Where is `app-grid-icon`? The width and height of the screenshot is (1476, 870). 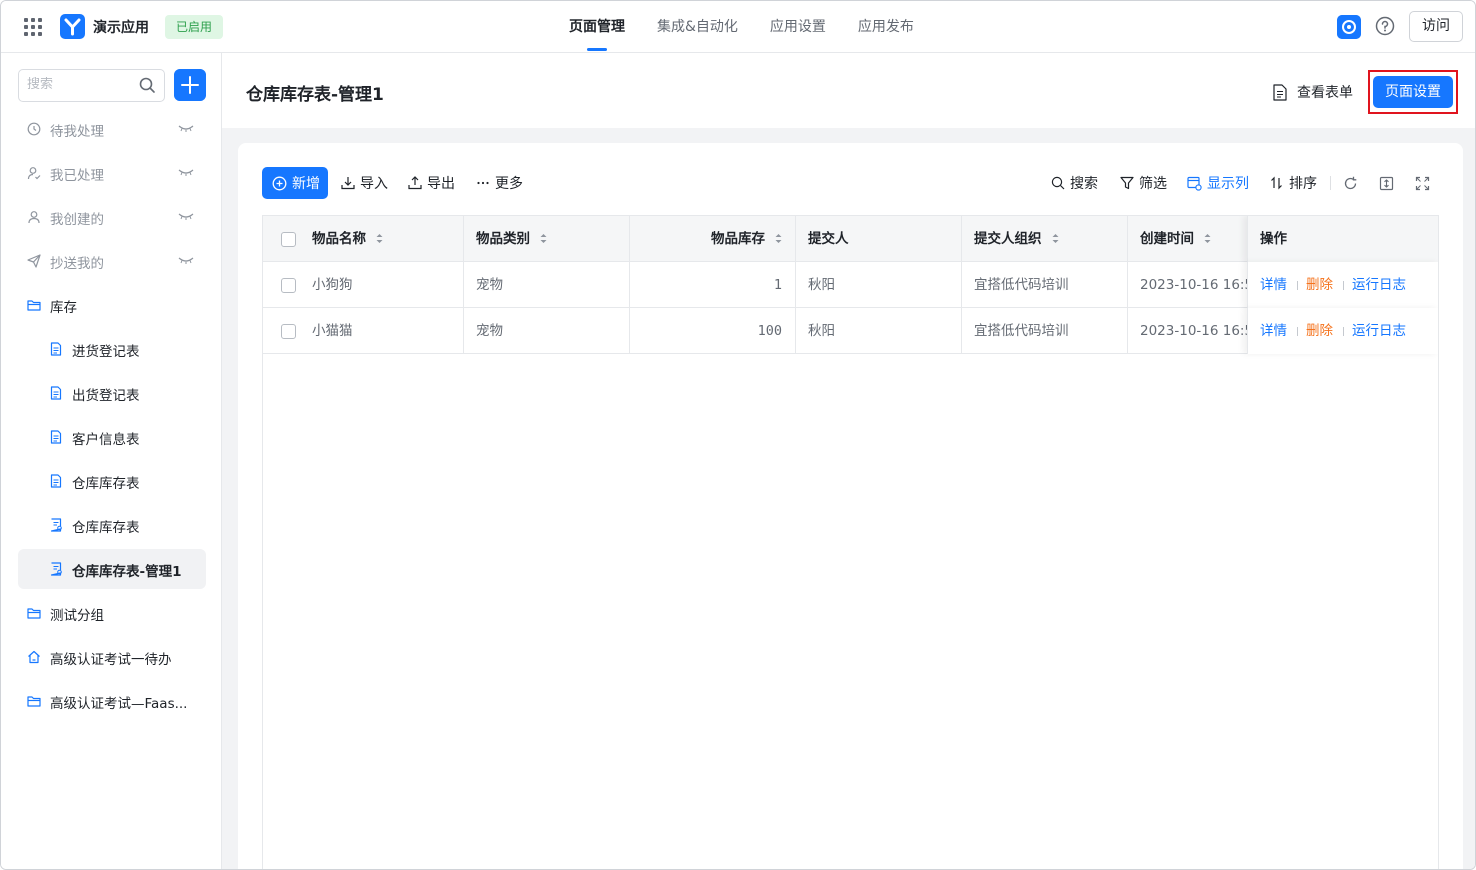 app-grid-icon is located at coordinates (33, 27).